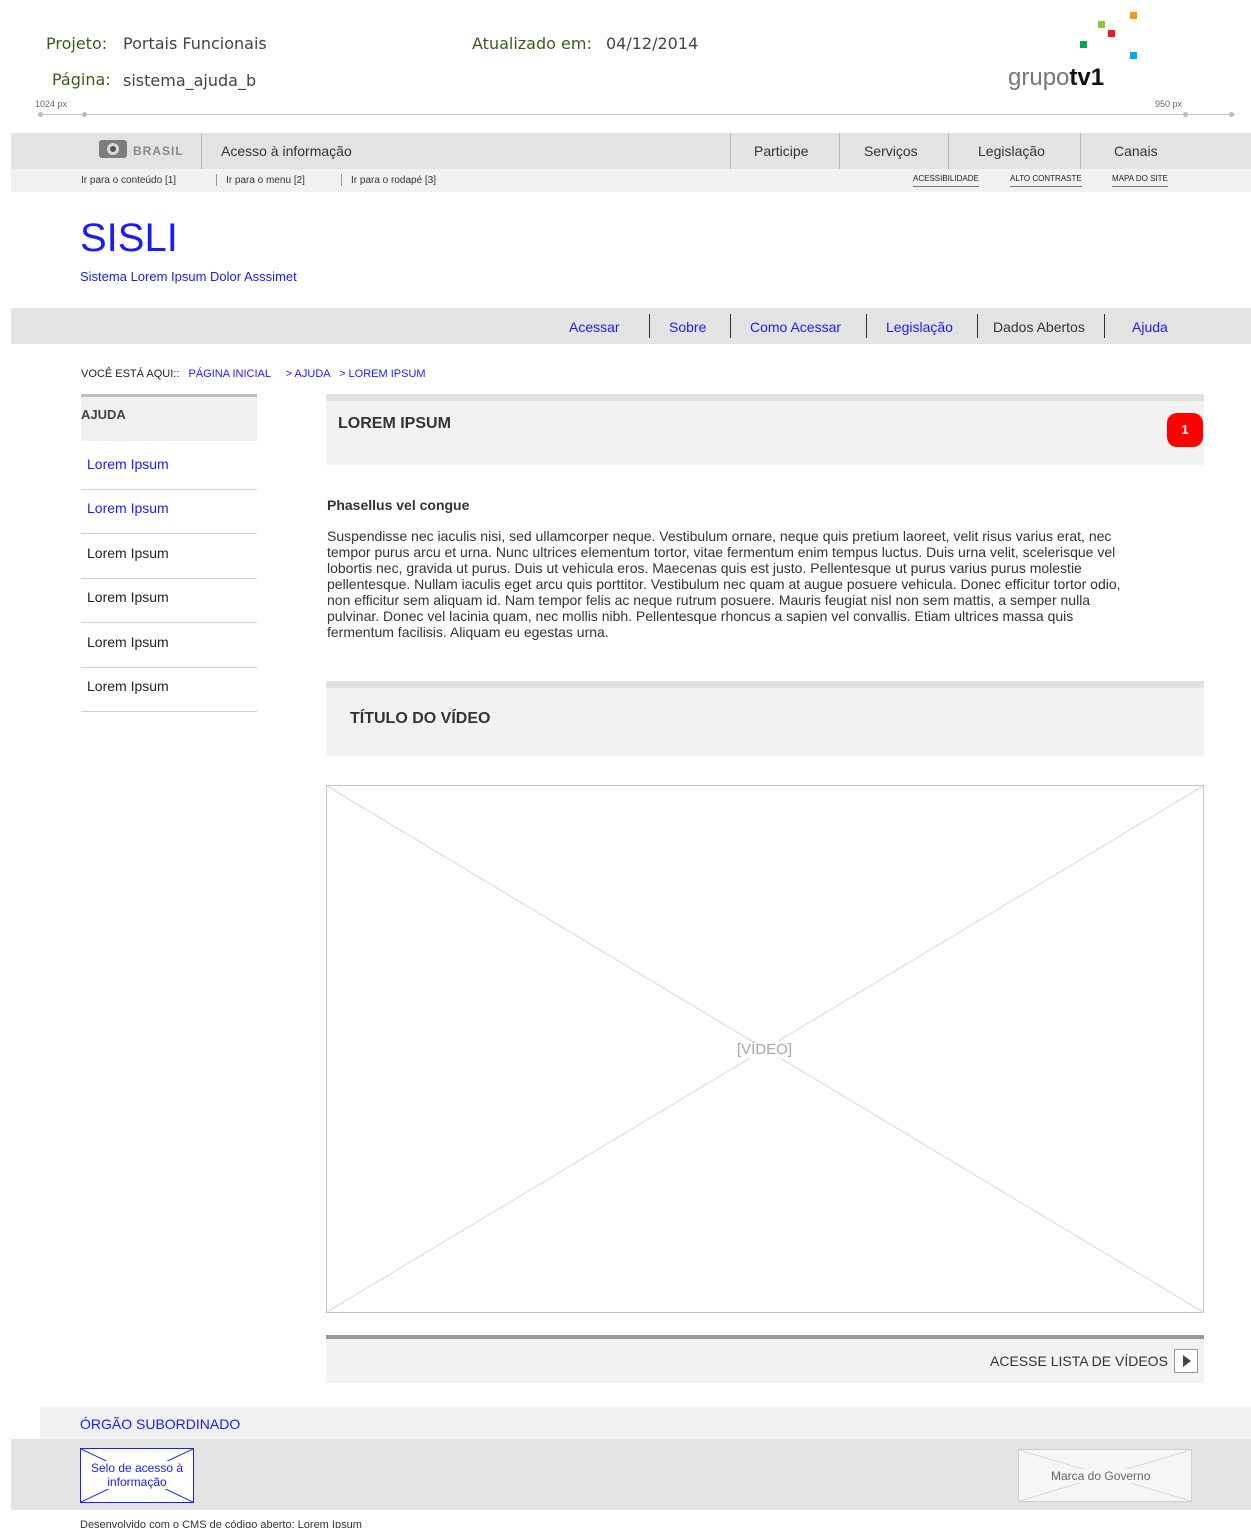 Image resolution: width=1251 pixels, height=1528 pixels. I want to click on access-info-link: Acesso à informação, so click(286, 151).